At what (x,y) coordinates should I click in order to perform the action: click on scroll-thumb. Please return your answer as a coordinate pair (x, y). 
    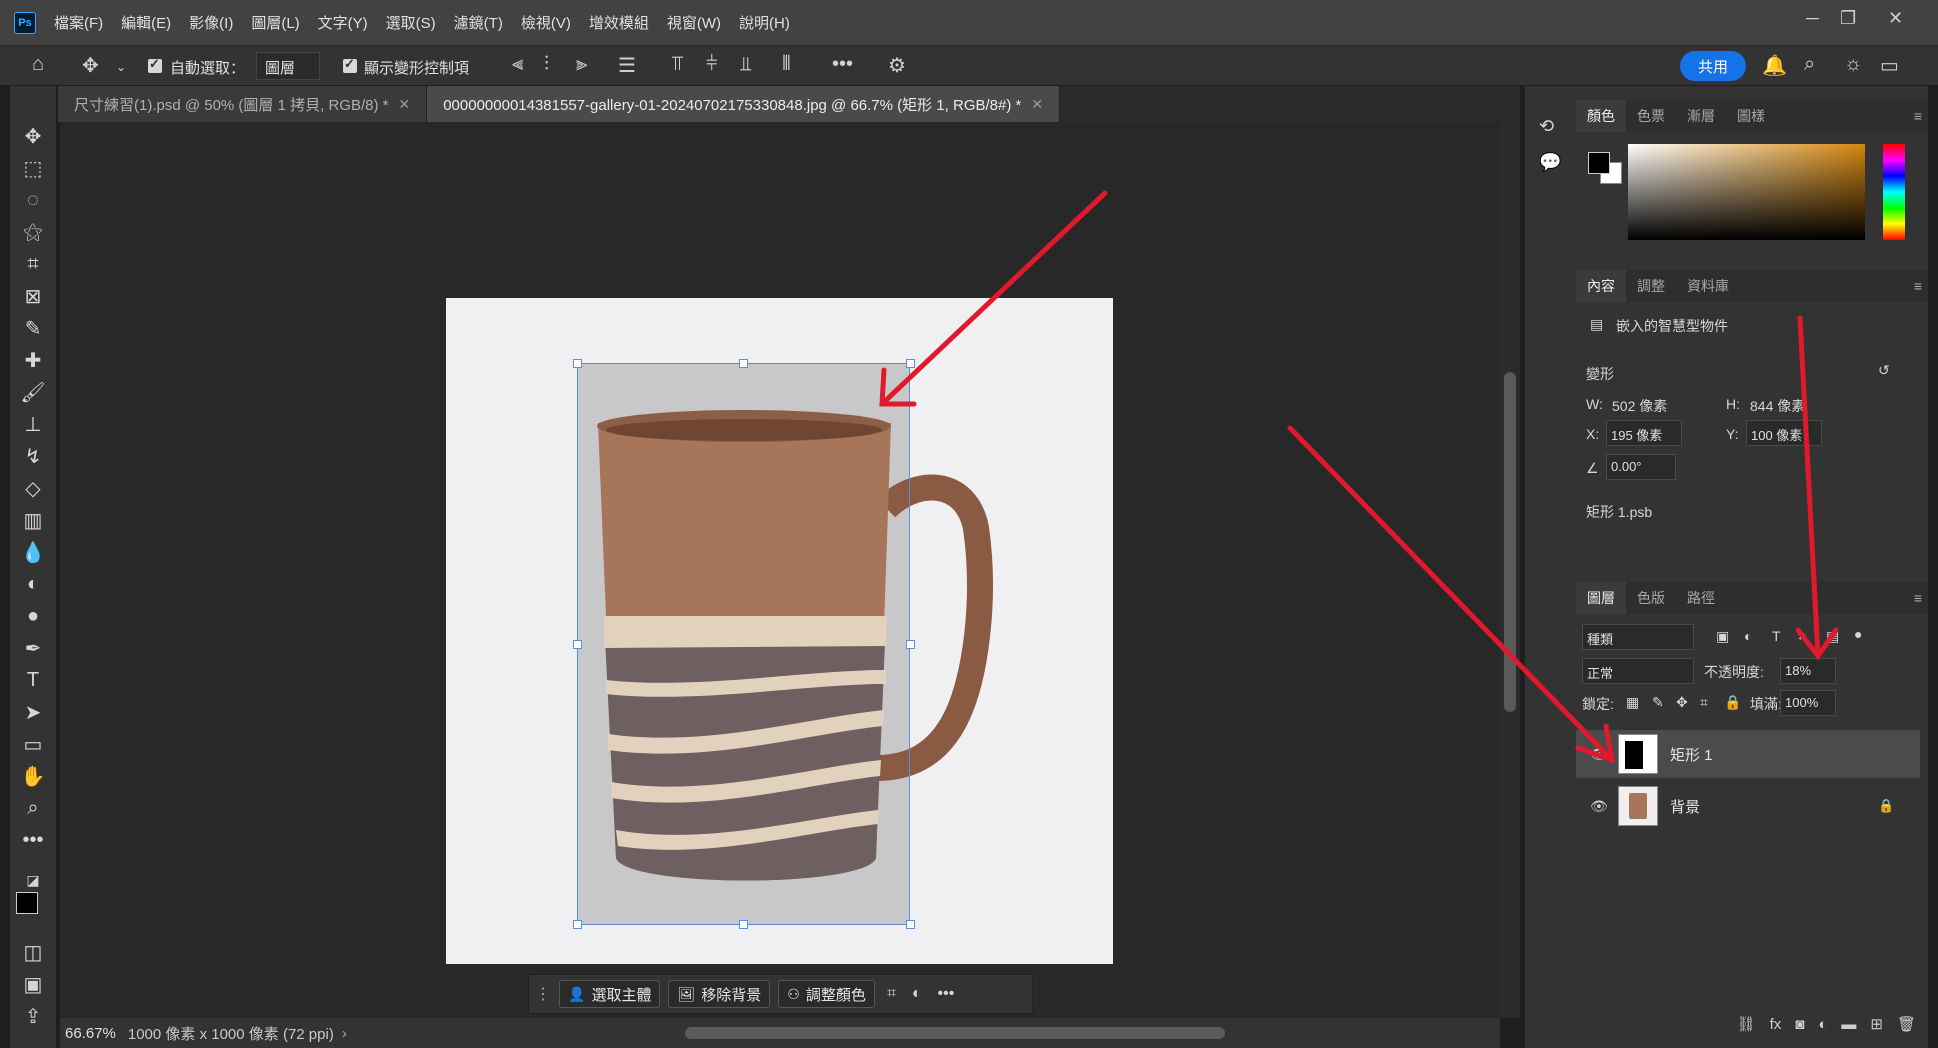
    Looking at the image, I should click on (1510, 542).